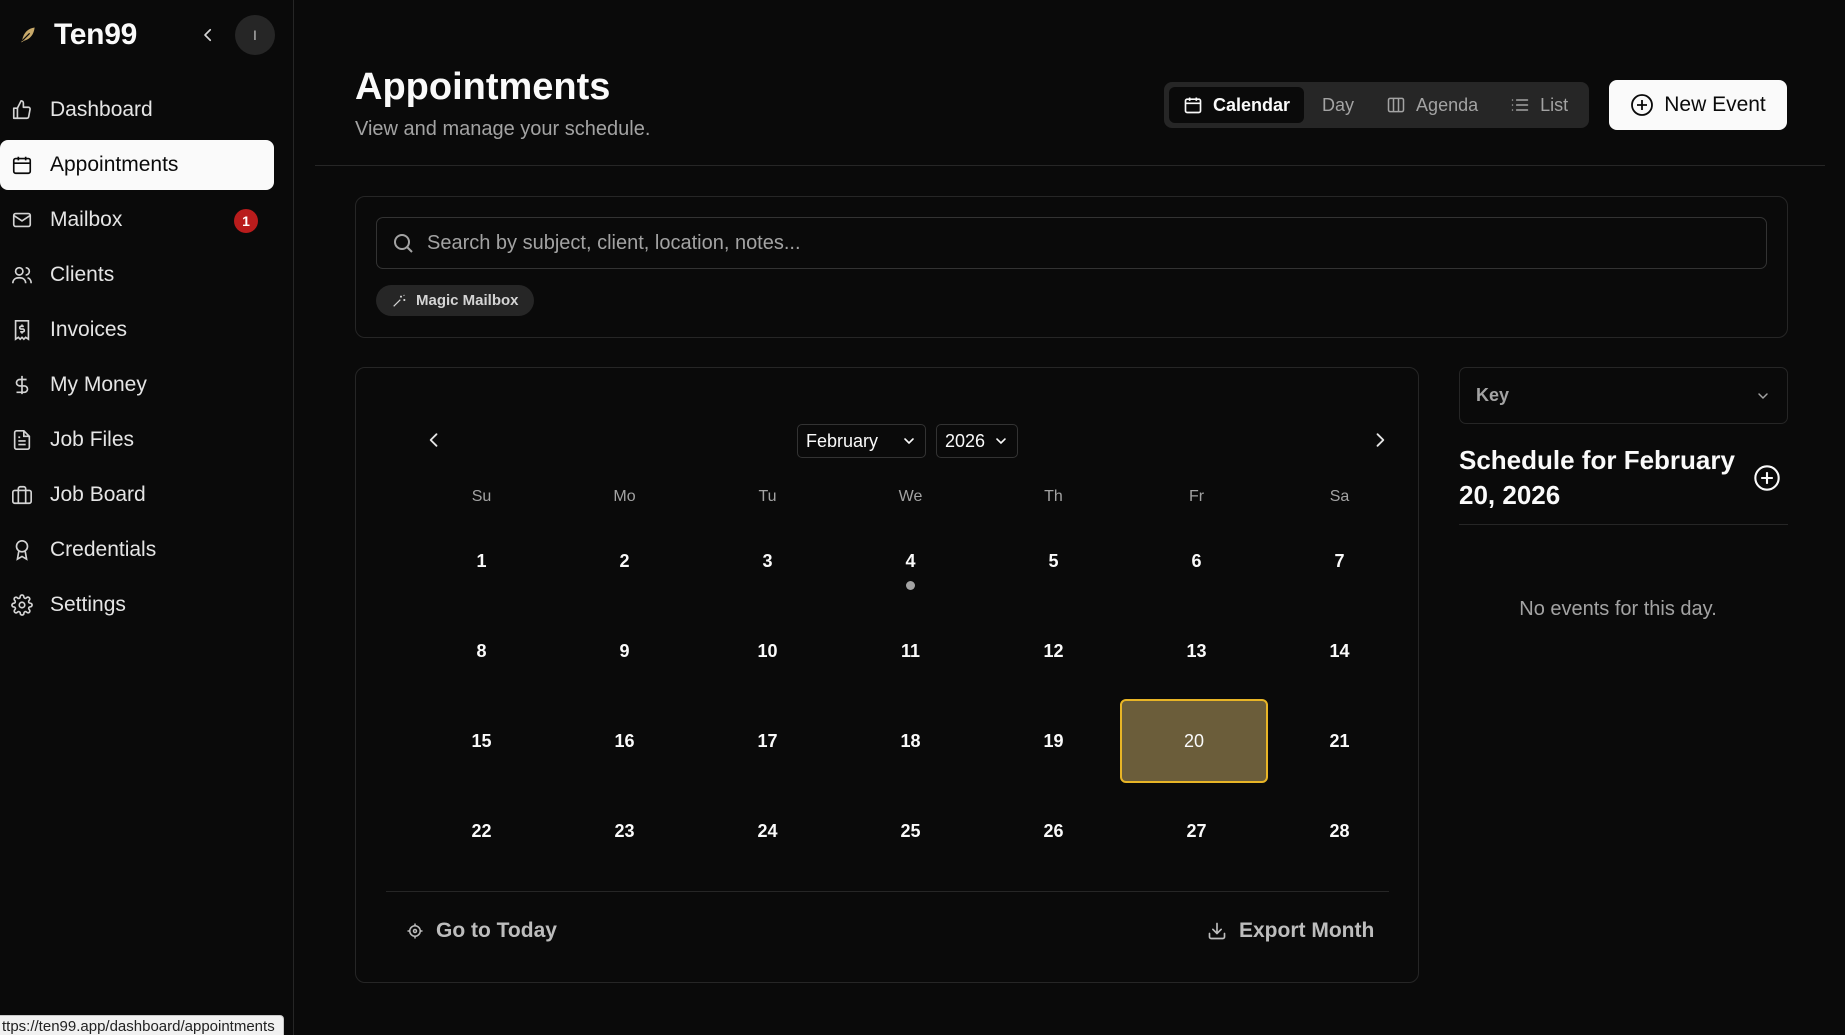  I want to click on calendar-day: 22, so click(481, 831).